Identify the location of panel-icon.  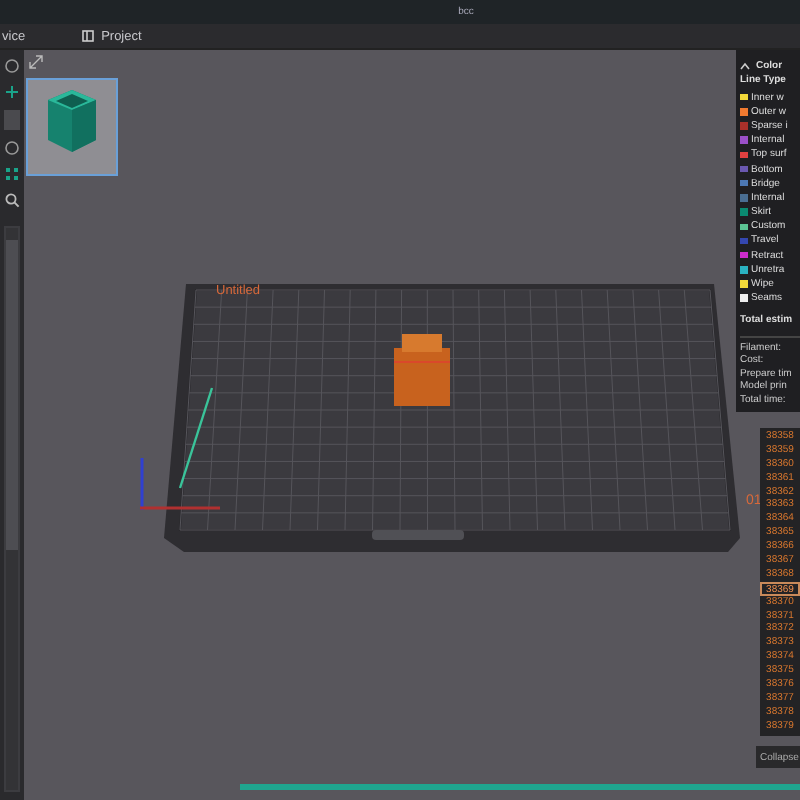
(87, 36).